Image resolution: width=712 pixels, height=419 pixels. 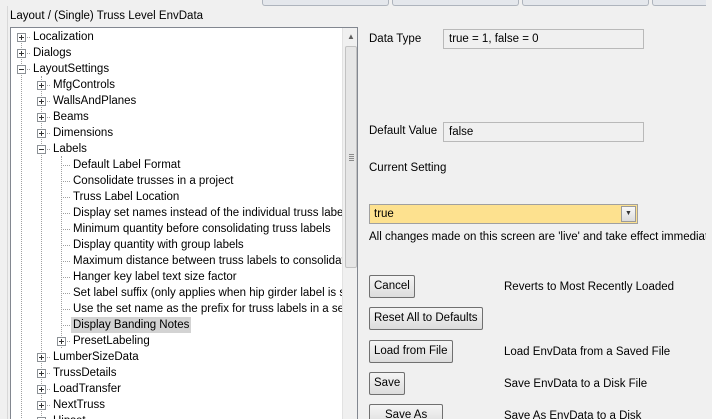 I want to click on tree-item: Localization, so click(x=176, y=37).